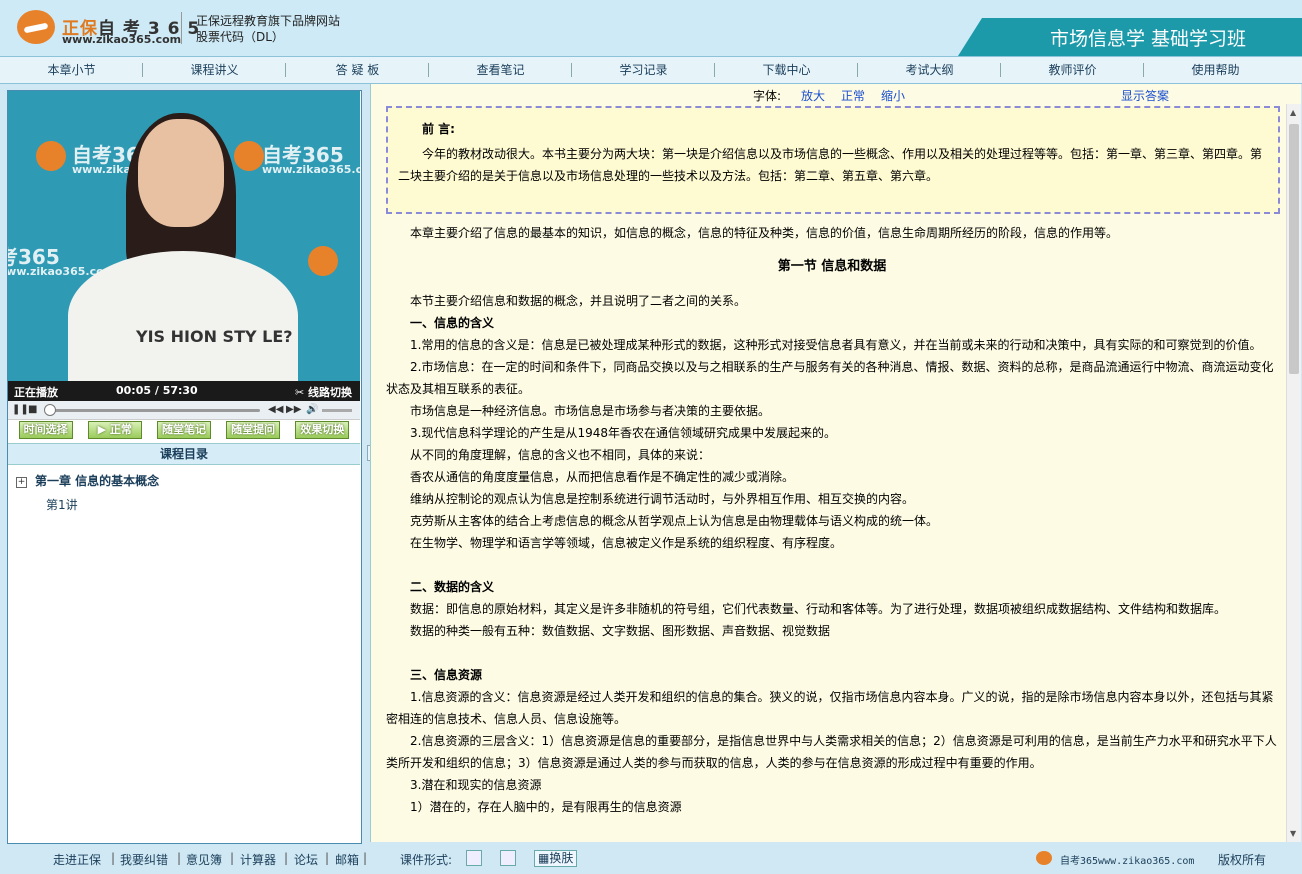 This screenshot has height=874, width=1302. Describe the element at coordinates (1293, 112) in the screenshot. I see `scroll-up-icon: ▲` at that location.